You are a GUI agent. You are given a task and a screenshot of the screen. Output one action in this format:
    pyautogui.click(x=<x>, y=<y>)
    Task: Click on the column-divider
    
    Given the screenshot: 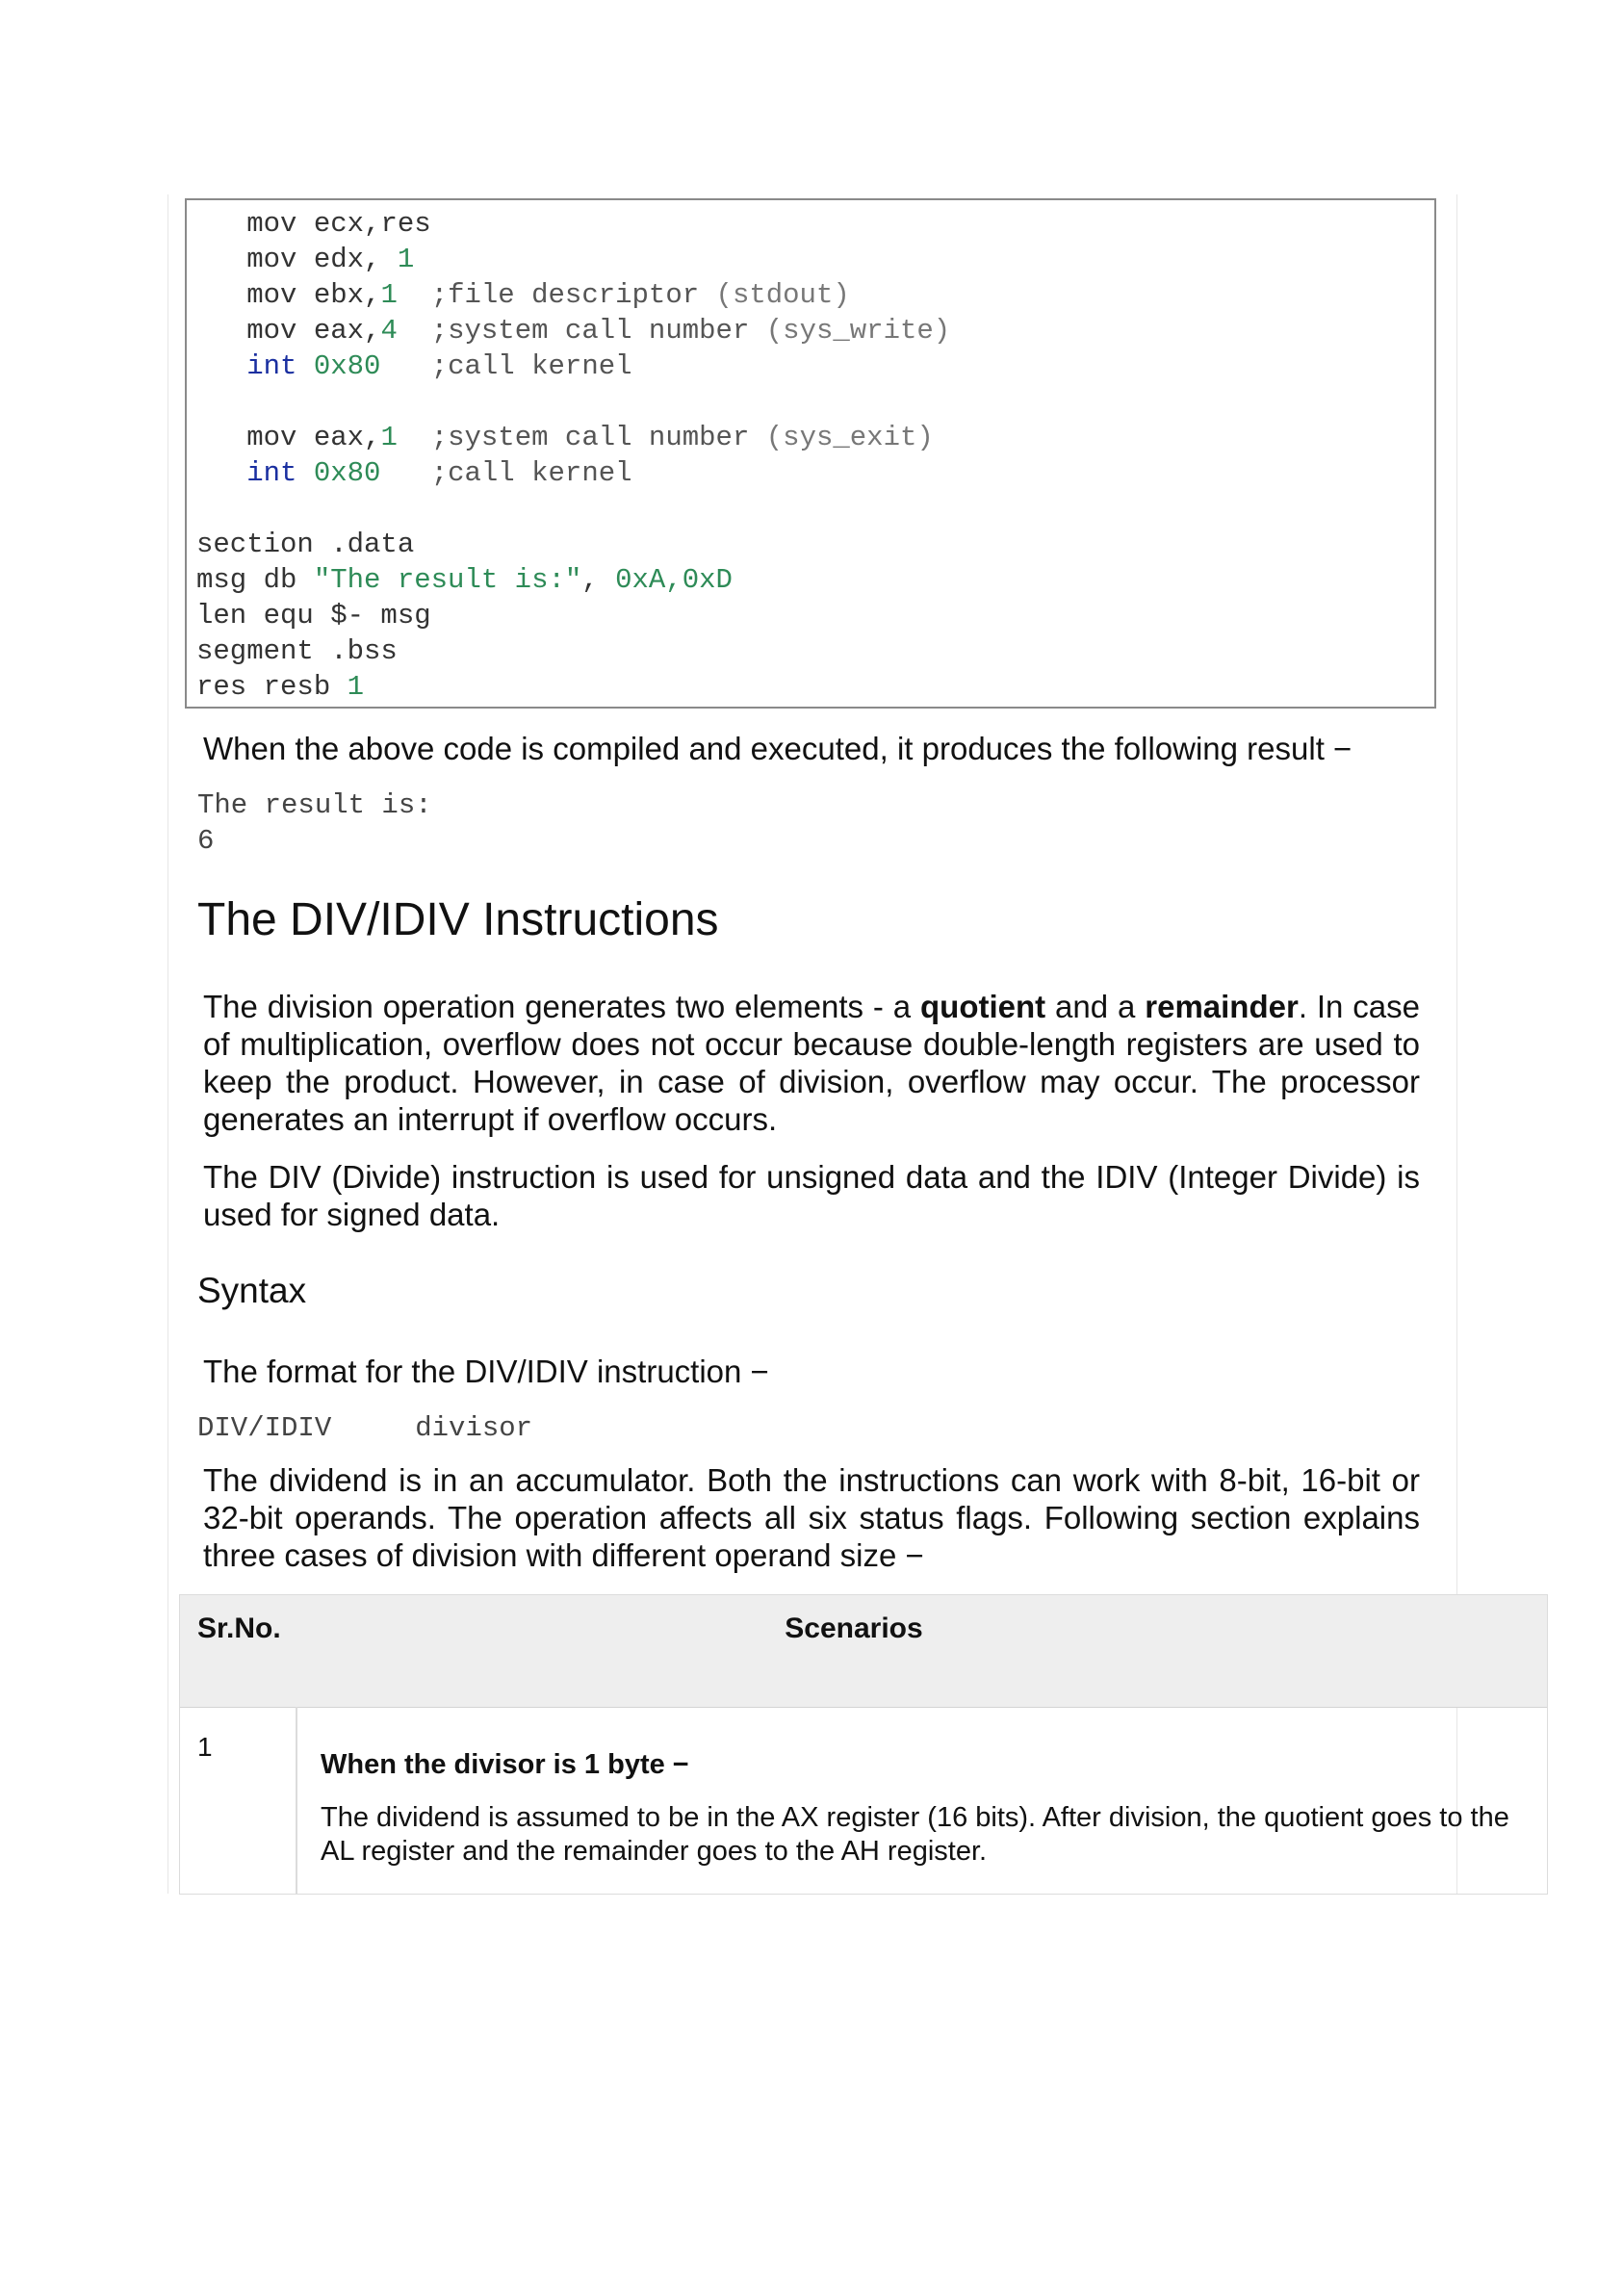 What is the action you would take?
    pyautogui.click(x=296, y=1800)
    